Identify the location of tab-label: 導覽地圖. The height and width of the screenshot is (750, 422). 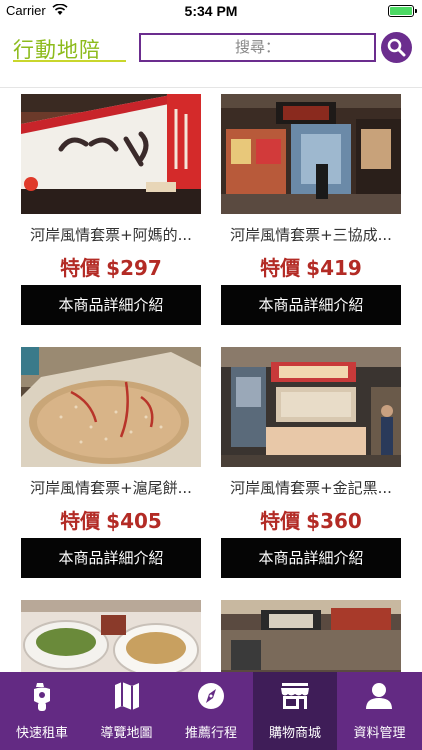
(126, 733).